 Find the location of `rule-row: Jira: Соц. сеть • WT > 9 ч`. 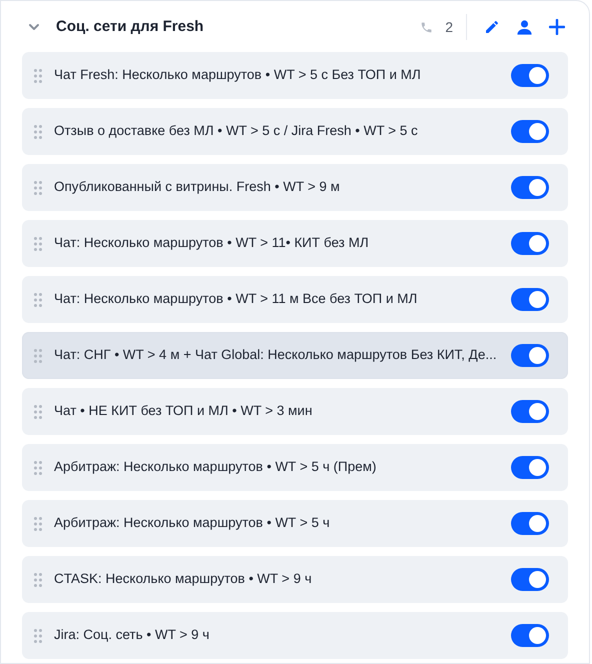

rule-row: Jira: Соц. сеть • WT > 9 ч is located at coordinates (295, 635).